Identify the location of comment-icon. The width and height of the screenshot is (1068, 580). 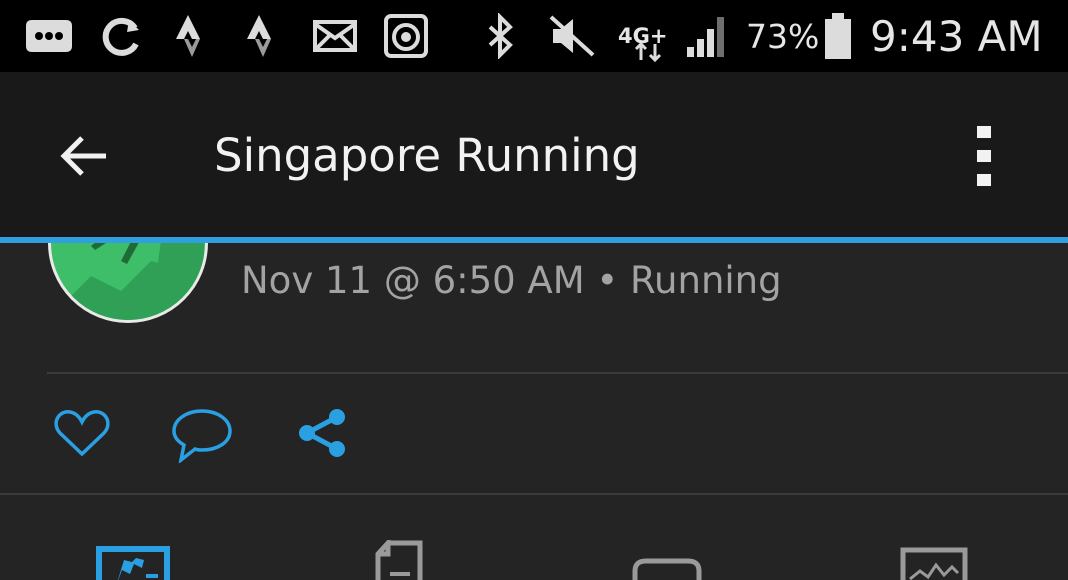
(202, 436).